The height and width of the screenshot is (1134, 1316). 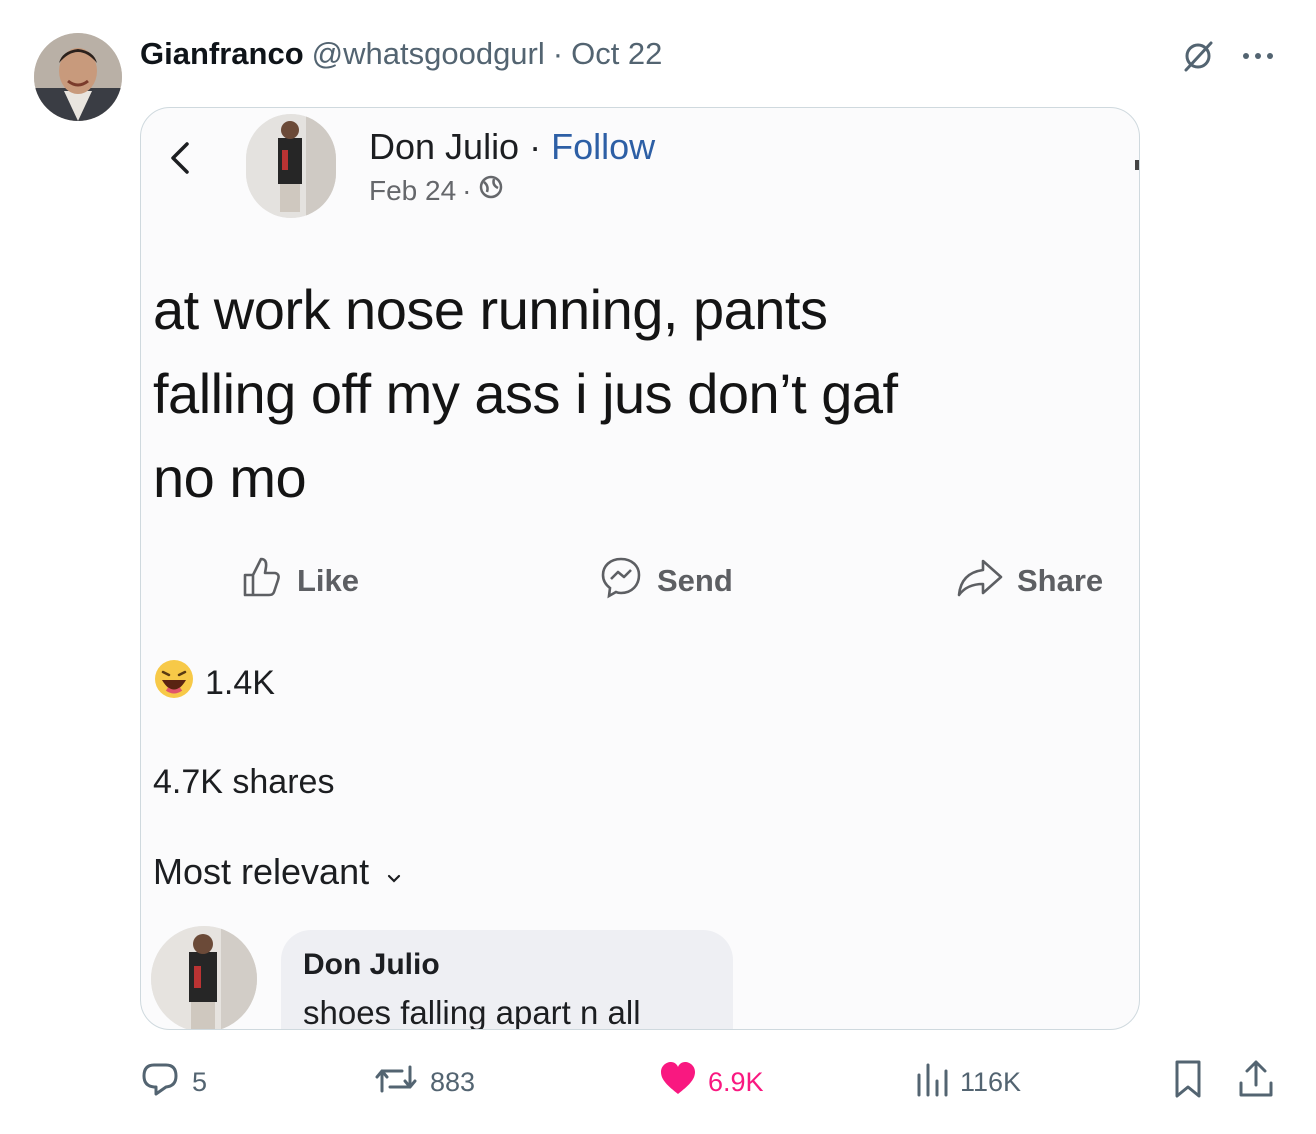 What do you see at coordinates (200, 1081) in the screenshot?
I see `reply-count: 5` at bounding box center [200, 1081].